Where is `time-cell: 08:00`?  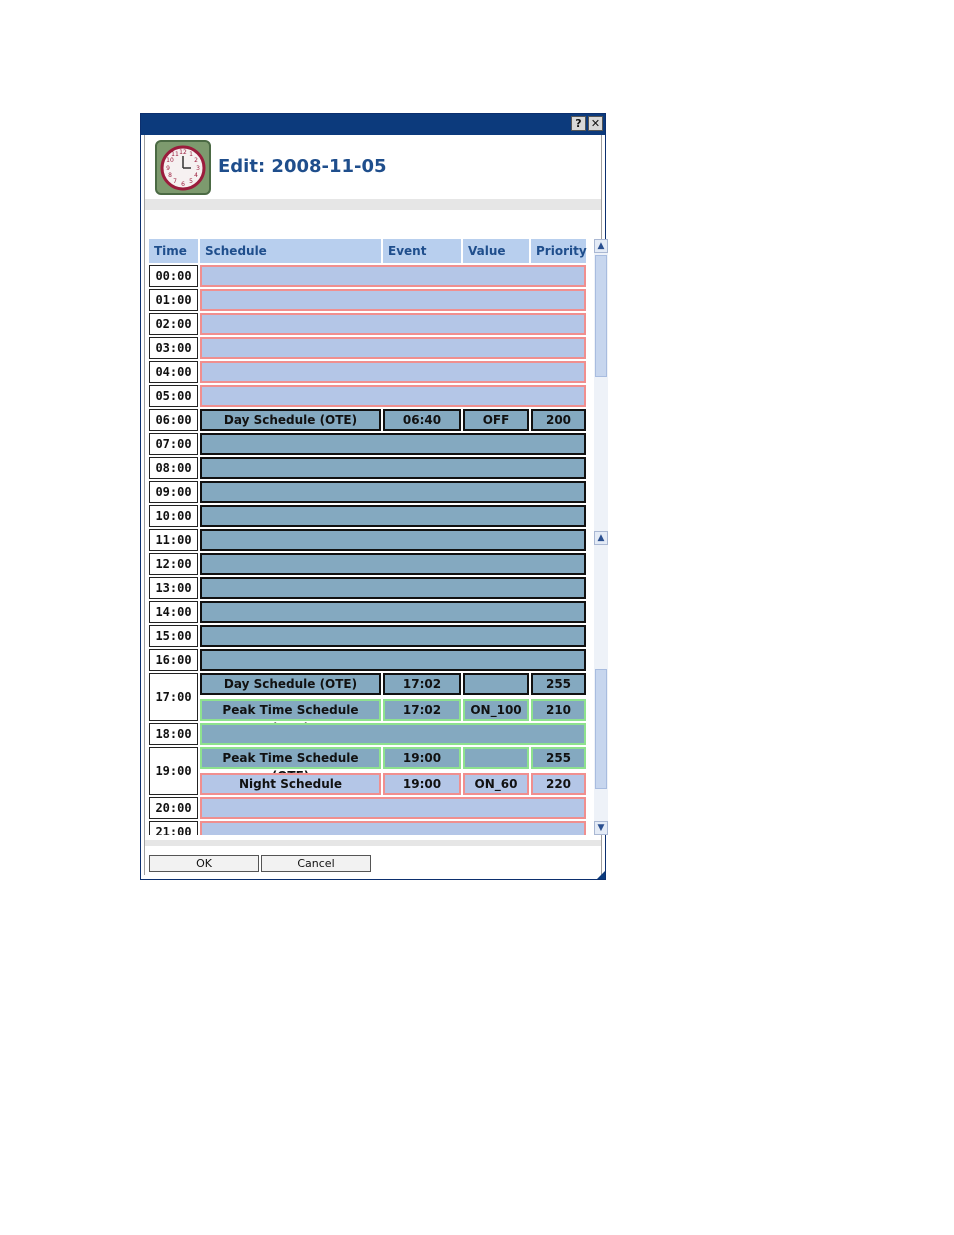
time-cell: 08:00 is located at coordinates (173, 468).